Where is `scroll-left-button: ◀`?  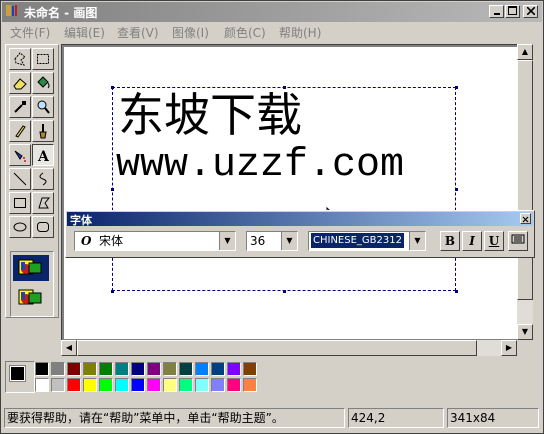
scroll-left-button: ◀ is located at coordinates (69, 348).